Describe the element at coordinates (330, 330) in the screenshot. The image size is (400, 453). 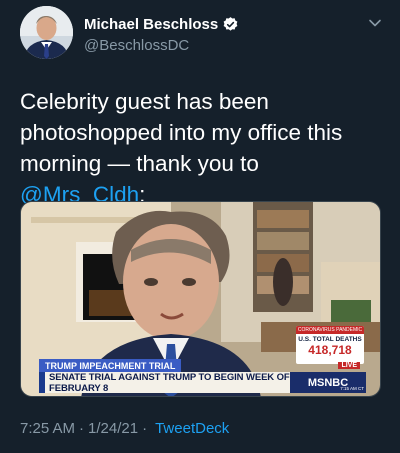
I see `stat-header: CORONAVIRUS PANDEMIC` at that location.